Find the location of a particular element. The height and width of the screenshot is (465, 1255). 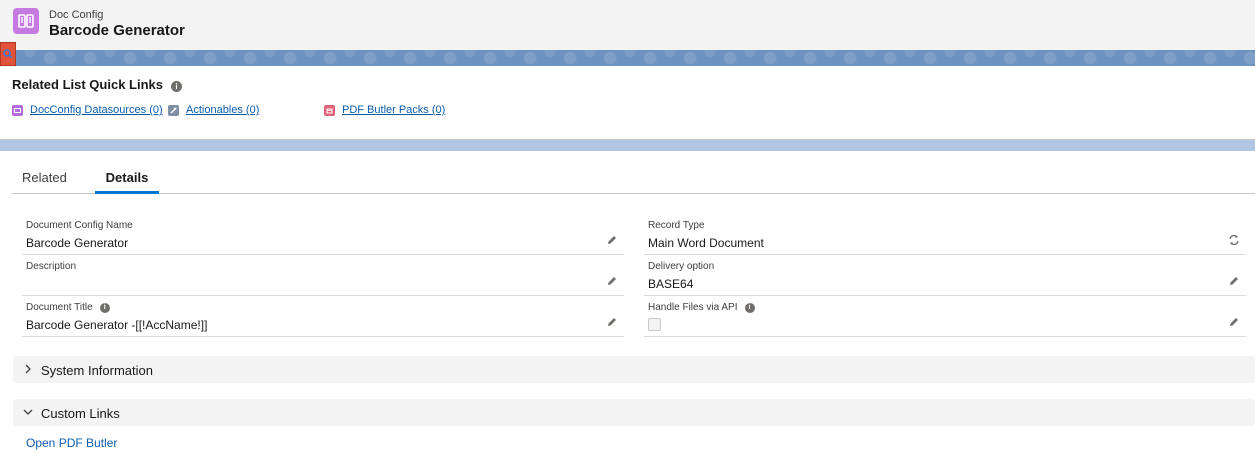

doc-config-icon is located at coordinates (26, 21).